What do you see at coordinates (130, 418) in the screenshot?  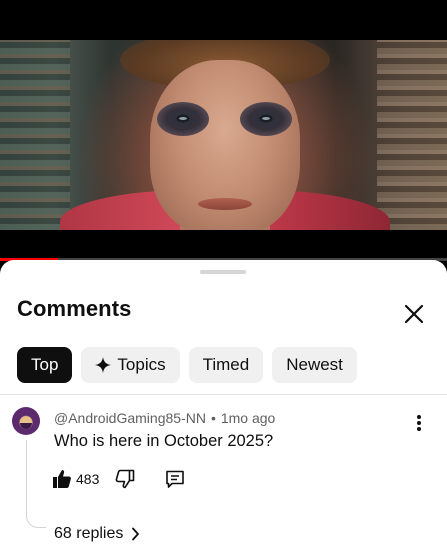 I see `comment-author: @AndroidGaming85-NN` at bounding box center [130, 418].